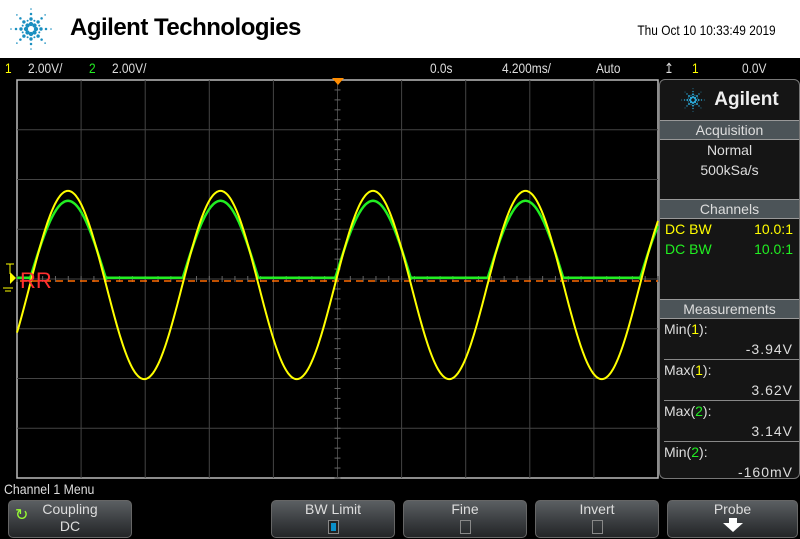 This screenshot has width=800, height=539. What do you see at coordinates (333, 519) in the screenshot?
I see `bw-limit-softkey: BW Limit` at bounding box center [333, 519].